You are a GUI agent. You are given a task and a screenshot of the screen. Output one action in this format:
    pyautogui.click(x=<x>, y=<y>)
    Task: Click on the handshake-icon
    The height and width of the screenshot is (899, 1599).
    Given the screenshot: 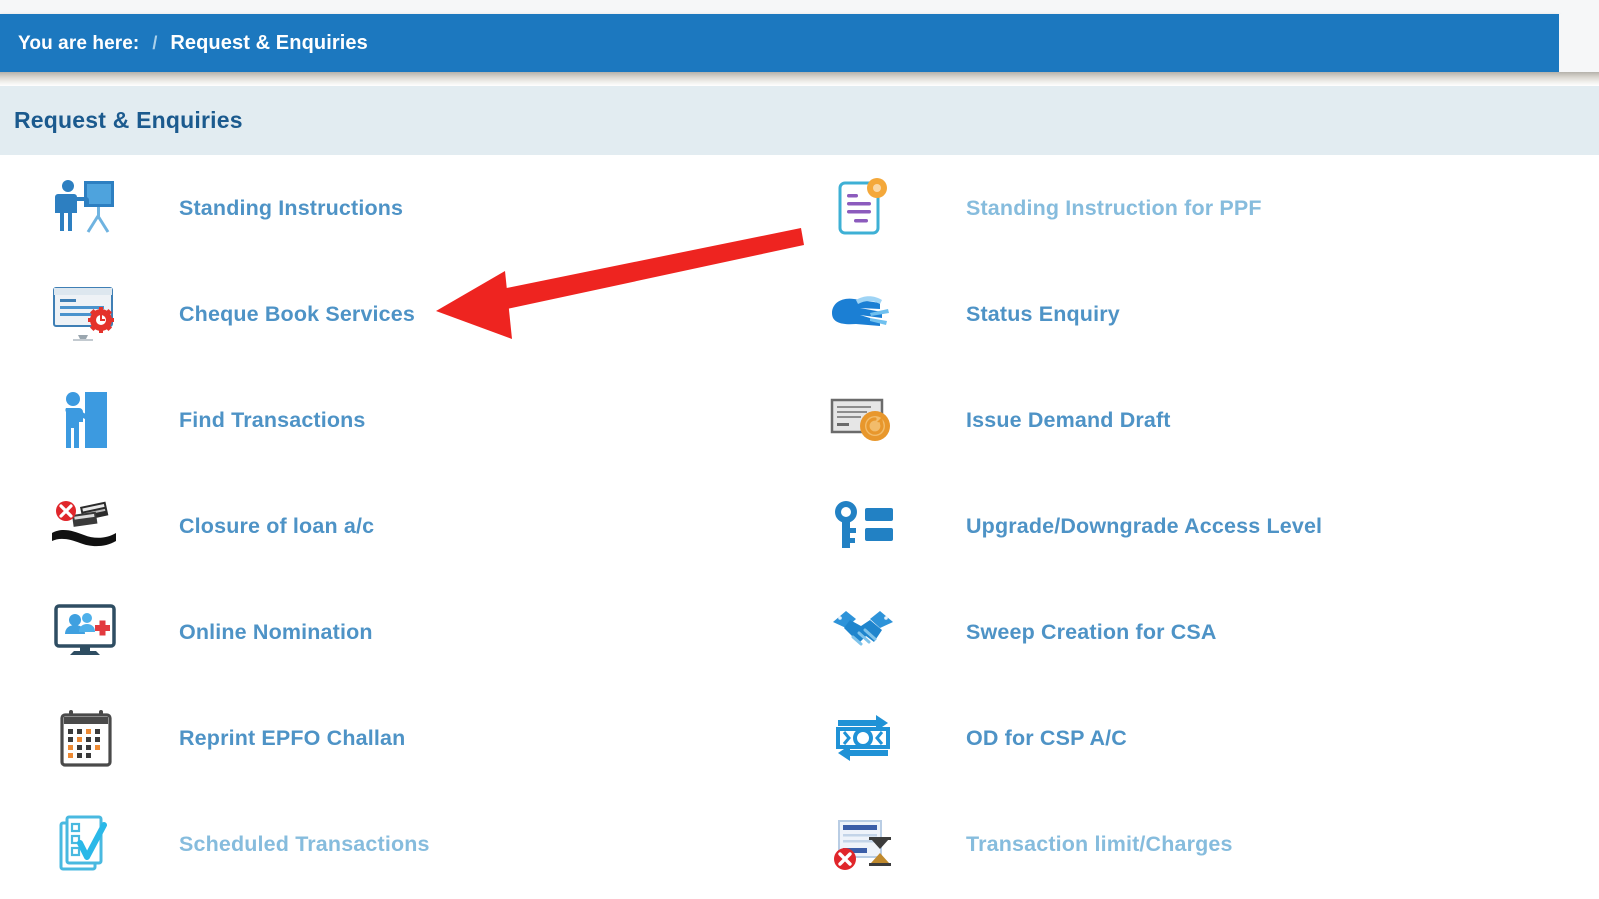 What is the action you would take?
    pyautogui.click(x=863, y=632)
    